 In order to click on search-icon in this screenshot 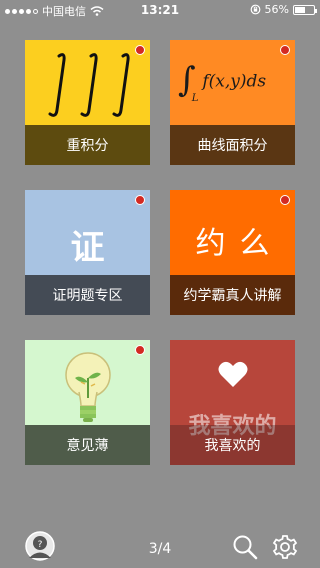, I will do `click(245, 547)`.